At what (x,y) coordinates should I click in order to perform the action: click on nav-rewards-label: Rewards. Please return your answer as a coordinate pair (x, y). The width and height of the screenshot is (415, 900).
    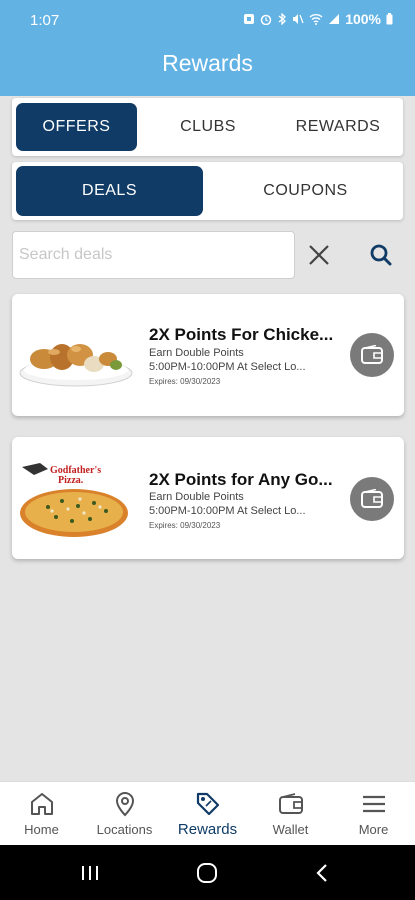
    Looking at the image, I should click on (207, 829).